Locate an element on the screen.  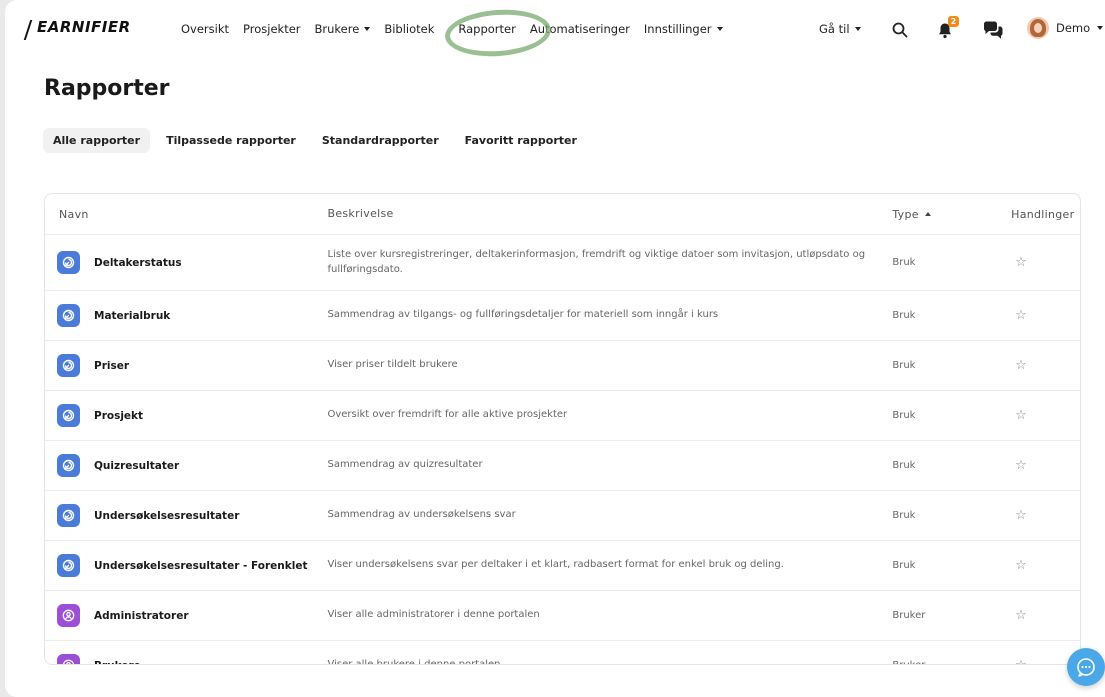
notification-badge: 2 is located at coordinates (953, 21).